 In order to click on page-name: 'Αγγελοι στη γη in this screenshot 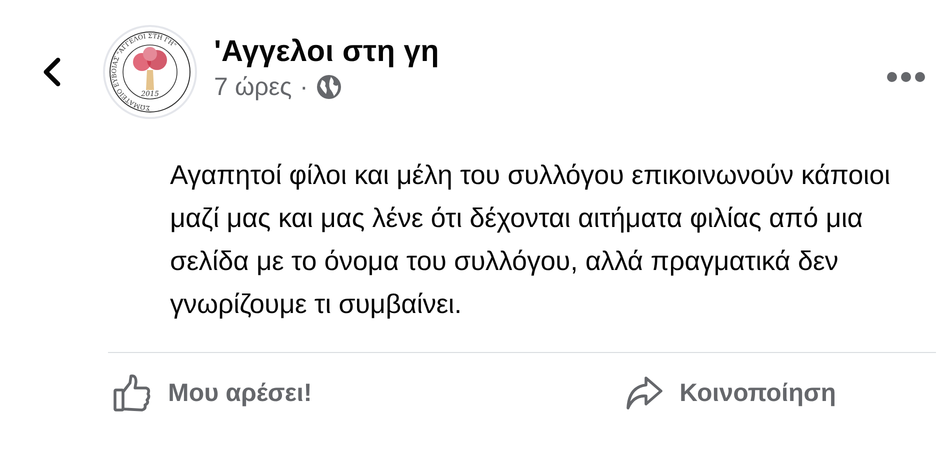, I will do `click(550, 51)`.